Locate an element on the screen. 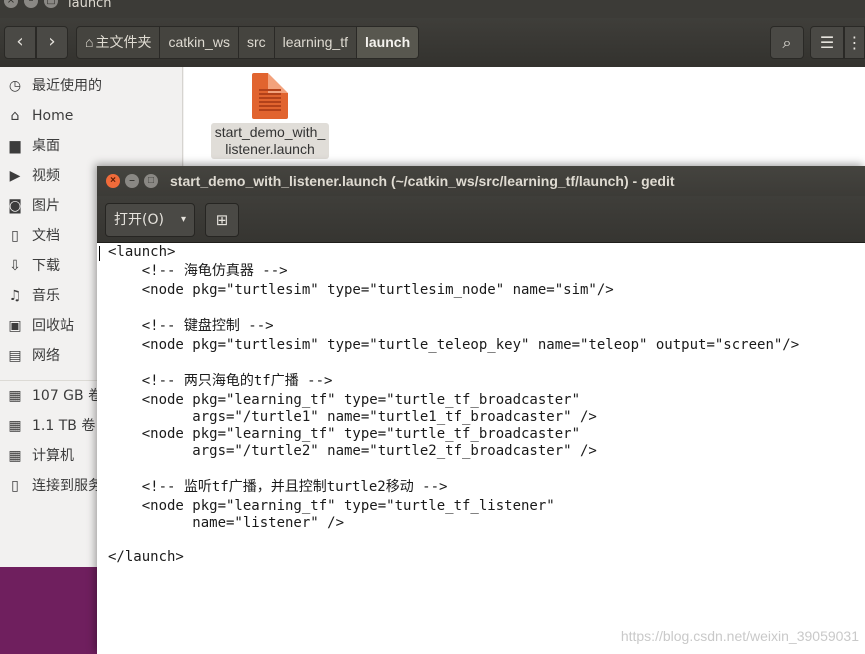  breadcrumb-catkin-ws: catkin_ws is located at coordinates (199, 42).